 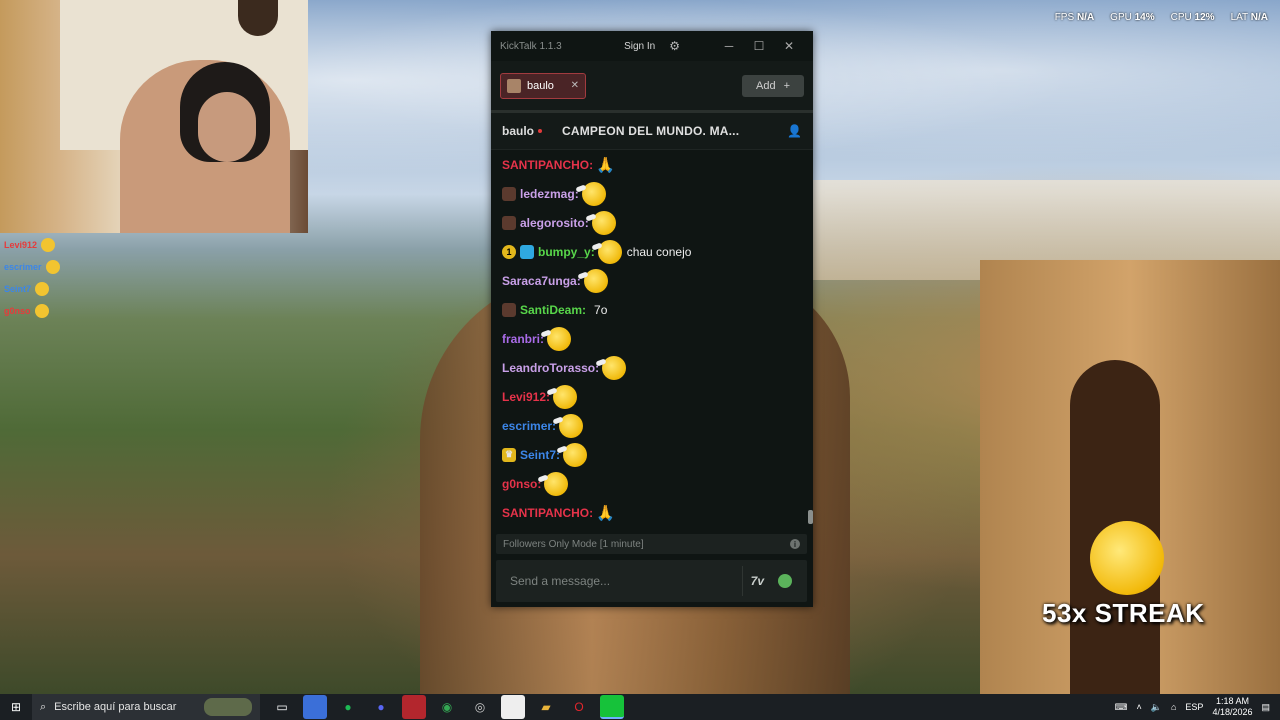 What do you see at coordinates (573, 544) in the screenshot?
I see `chat-mode-text: Followers Only Mode [1 minute]` at bounding box center [573, 544].